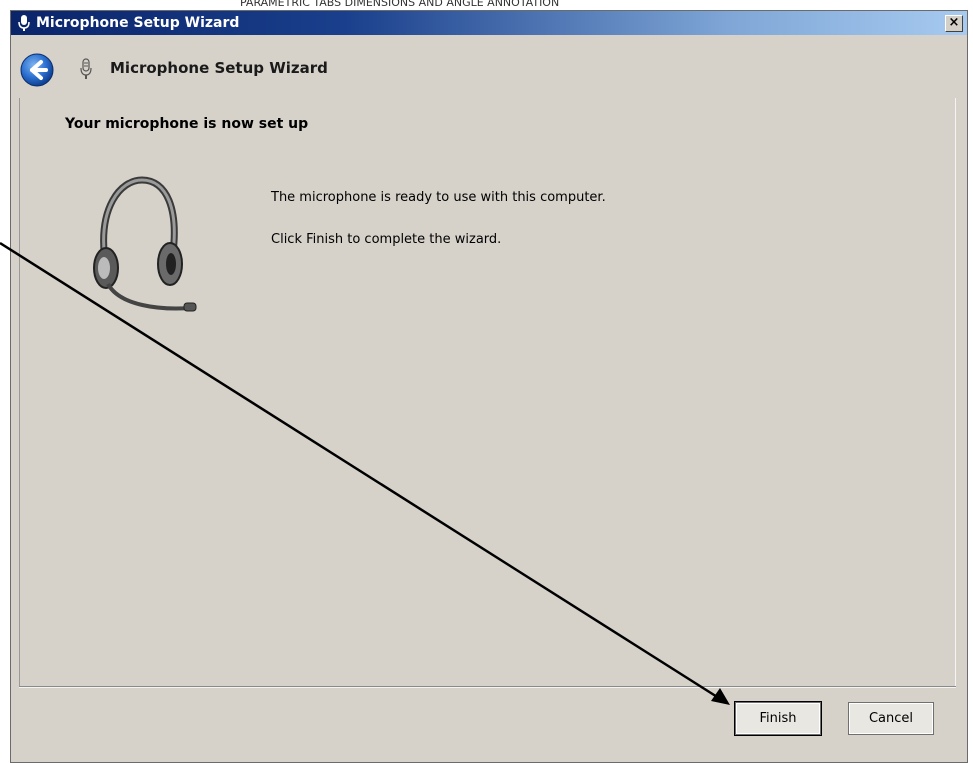 The image size is (973, 763). Describe the element at coordinates (138, 23) in the screenshot. I see `window-title: Microphone Setup Wizard` at that location.